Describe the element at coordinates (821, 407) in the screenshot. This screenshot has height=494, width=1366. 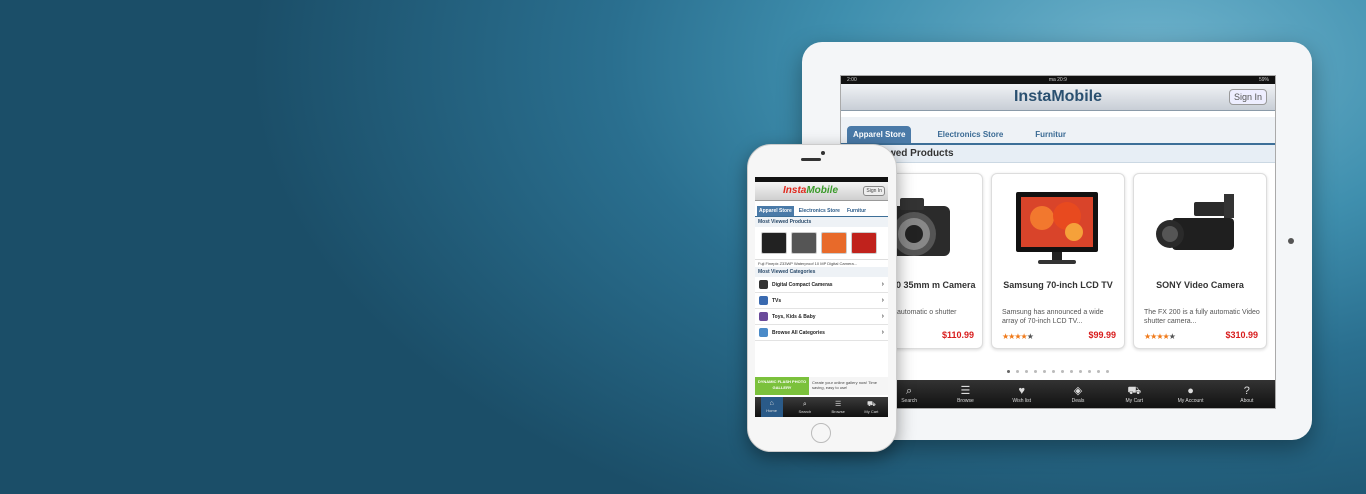
I see `phone-tab-bar: ⌂ Home ⌕ Search ☰ Browse ⛟ My Cart` at that location.